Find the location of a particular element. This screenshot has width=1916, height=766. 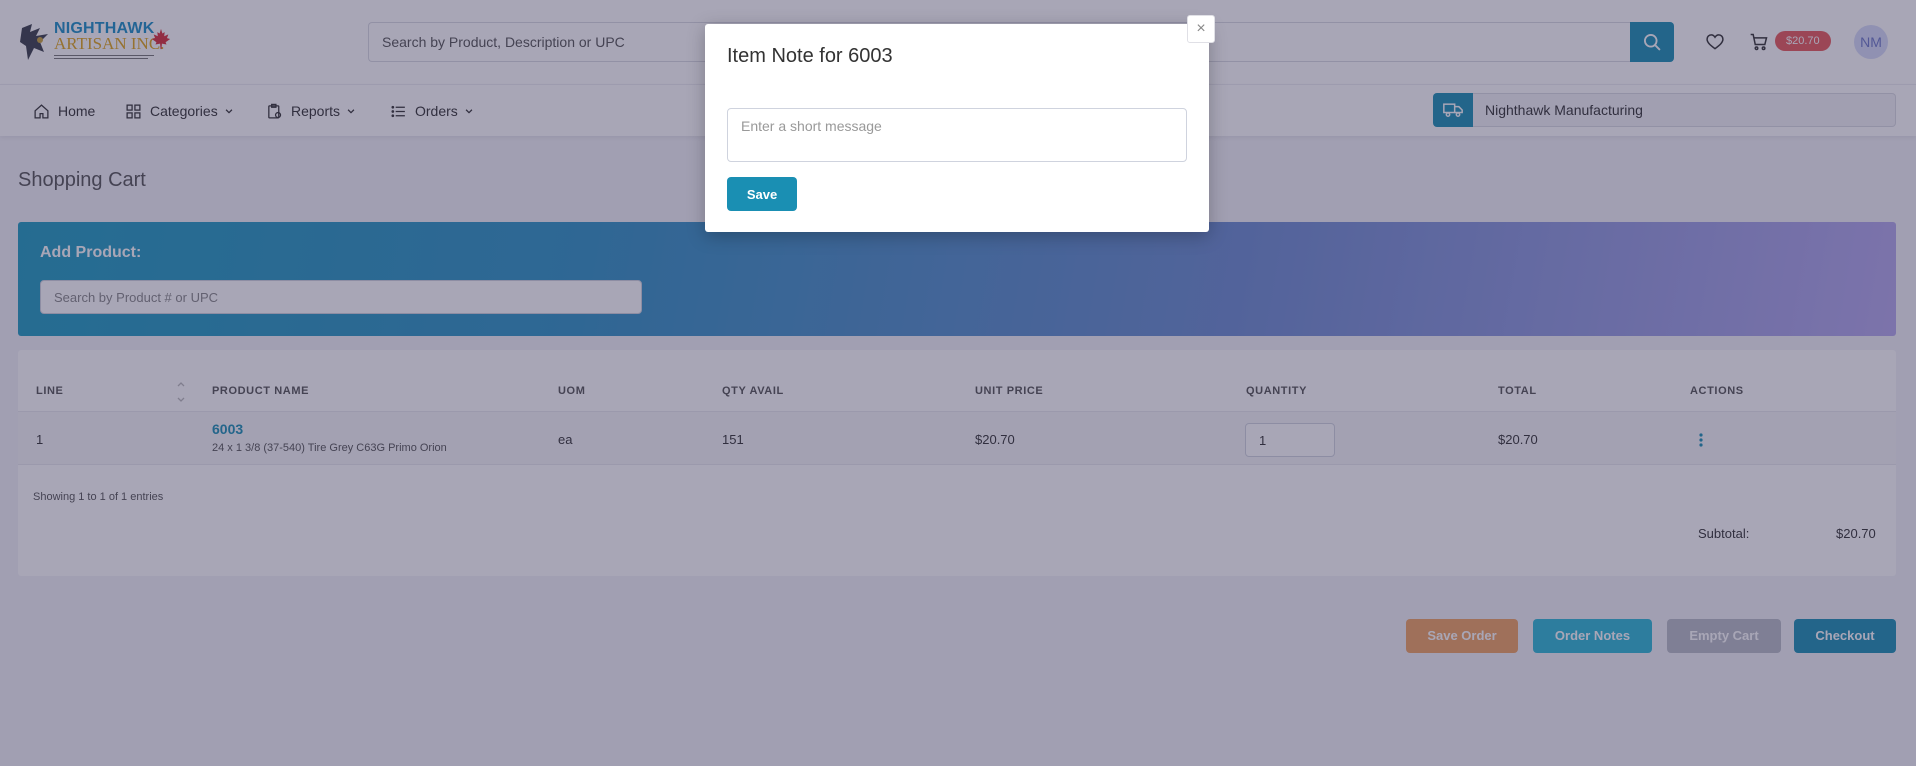

item-note-modal: Item Note for 6003 × Save is located at coordinates (960, 123).